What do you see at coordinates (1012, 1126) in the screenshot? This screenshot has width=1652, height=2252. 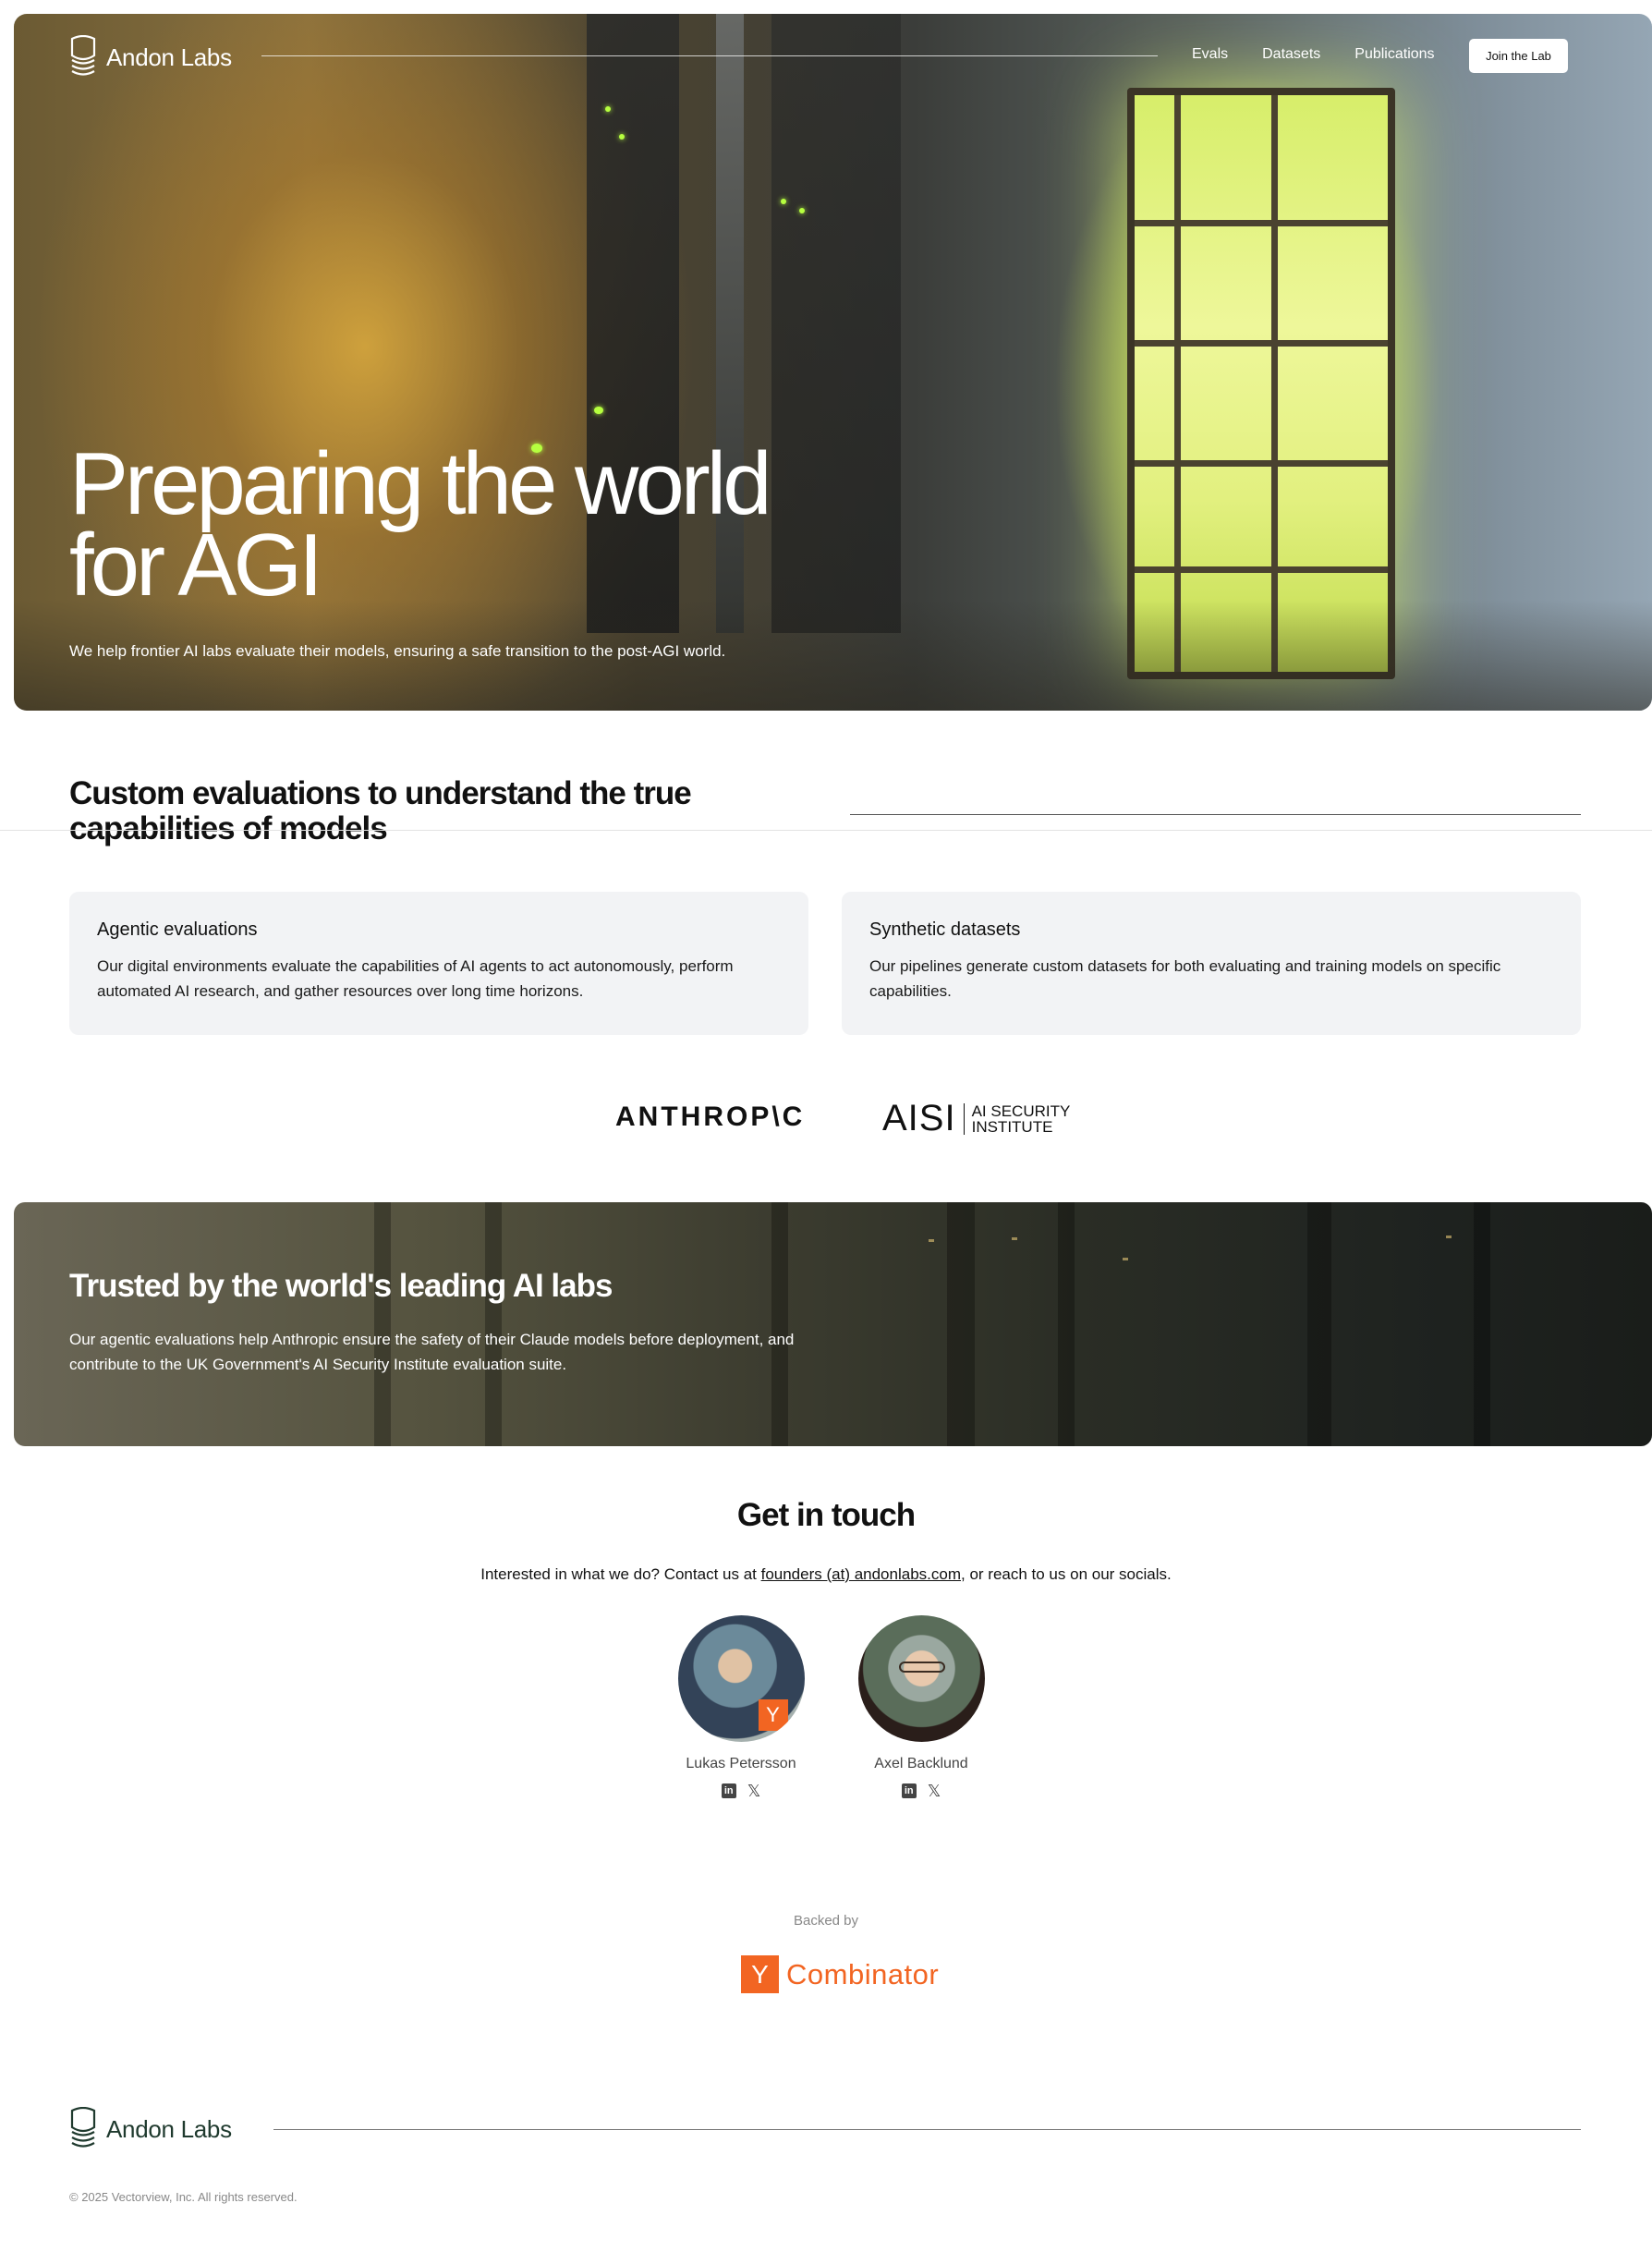 I see `aisi-logo-line2: INSTITUTE` at bounding box center [1012, 1126].